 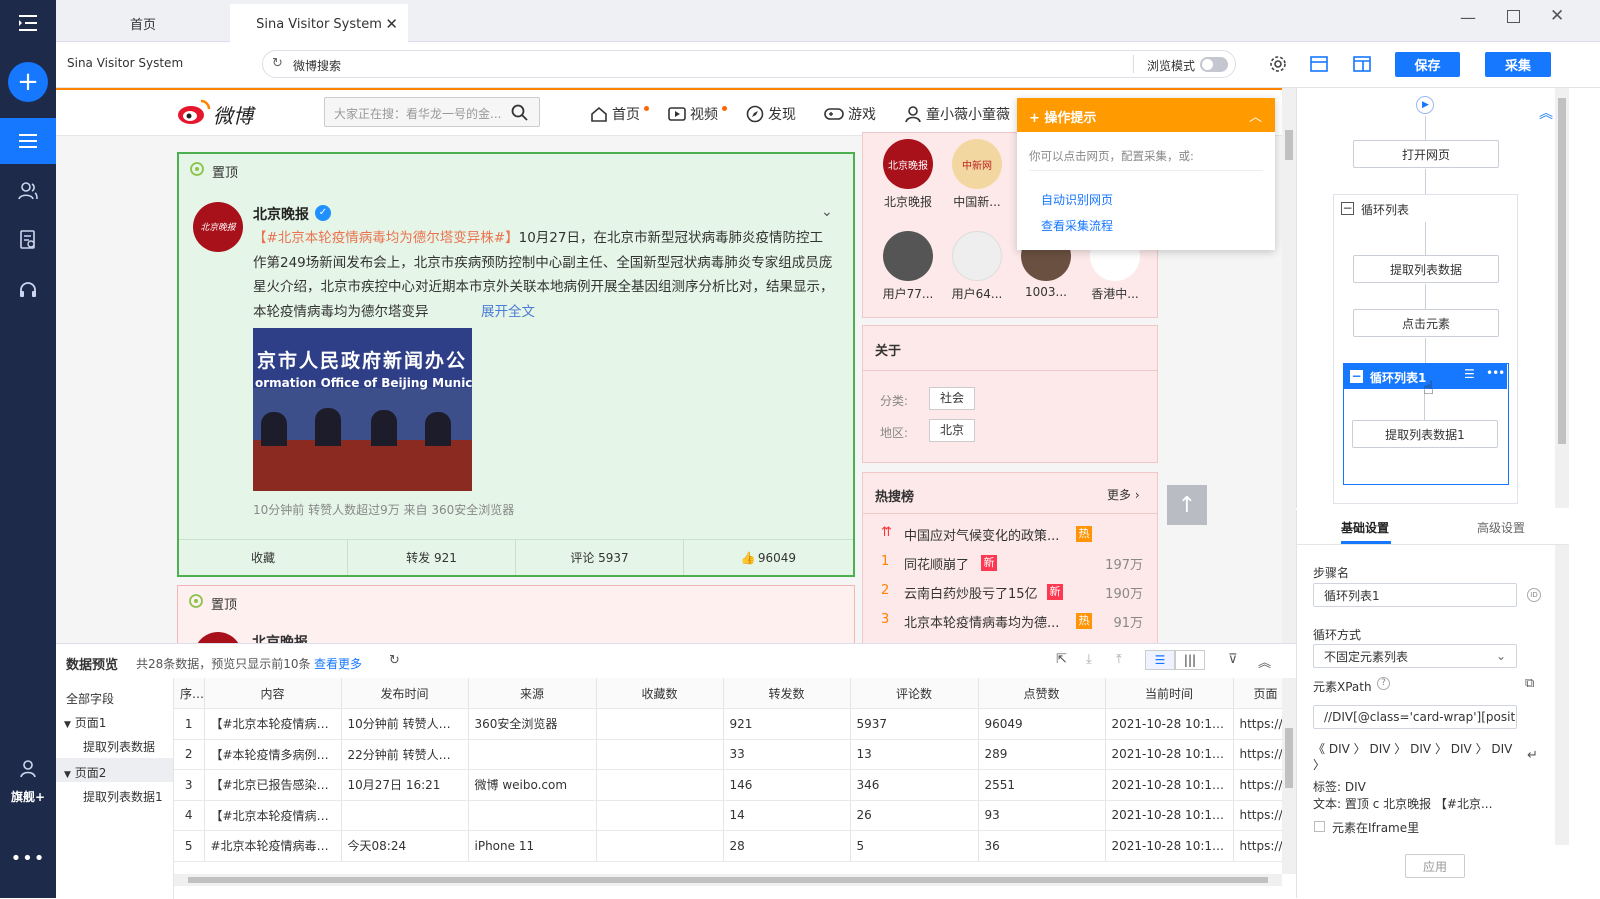 What do you see at coordinates (1010, 597) in the screenshot?
I see `hot-search-item: 2 云南白药炒股亏了15亿新 190万` at bounding box center [1010, 597].